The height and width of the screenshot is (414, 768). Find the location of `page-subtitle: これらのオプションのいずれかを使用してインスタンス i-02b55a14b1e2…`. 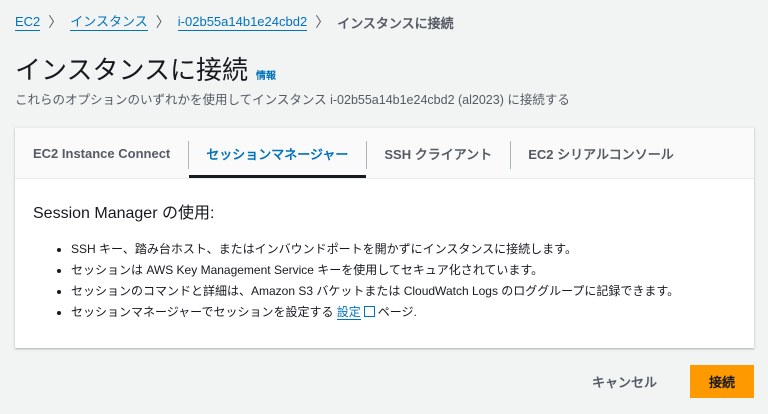

page-subtitle: これらのオプションのいずれかを使用してインスタンス i-02b55a14b1e2… is located at coordinates (292, 100).